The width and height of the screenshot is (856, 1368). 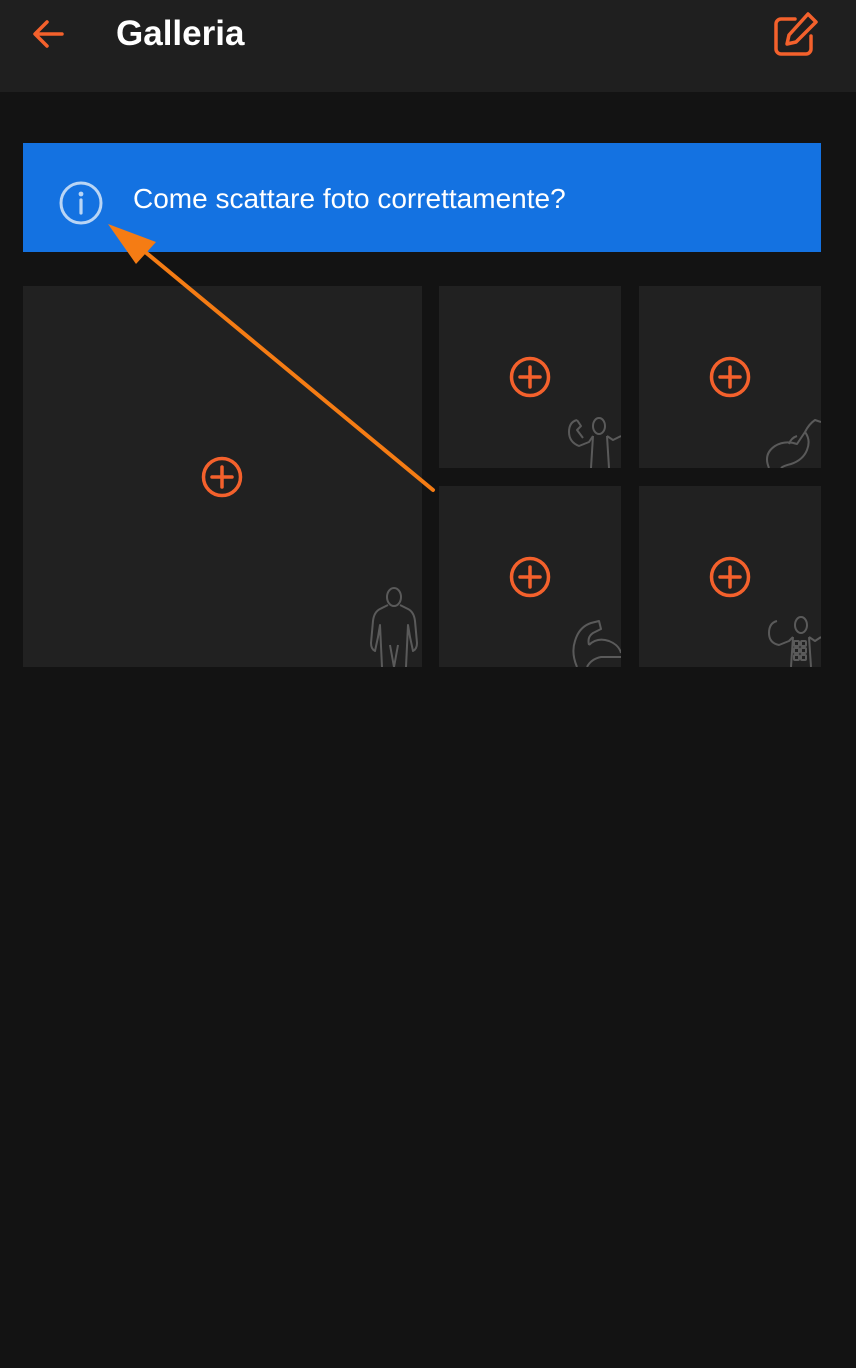 I want to click on photo-slot-side-arm, so click(x=530, y=576).